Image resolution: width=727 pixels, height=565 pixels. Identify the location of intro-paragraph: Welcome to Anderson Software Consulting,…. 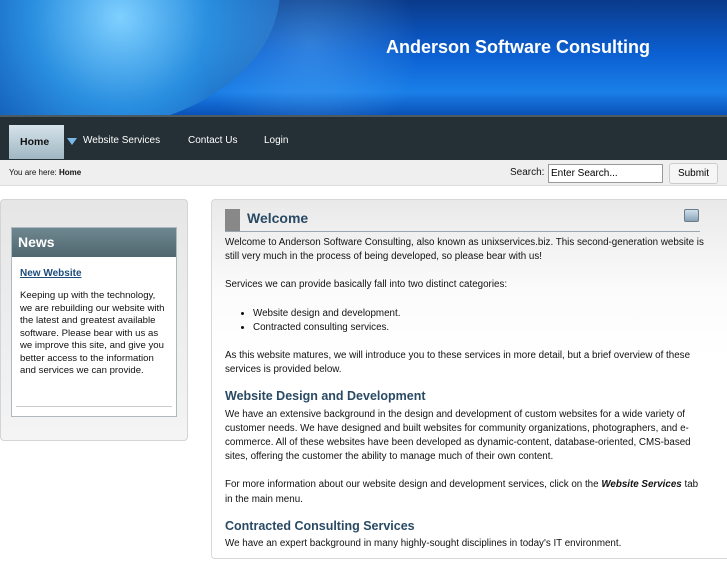
(464, 250).